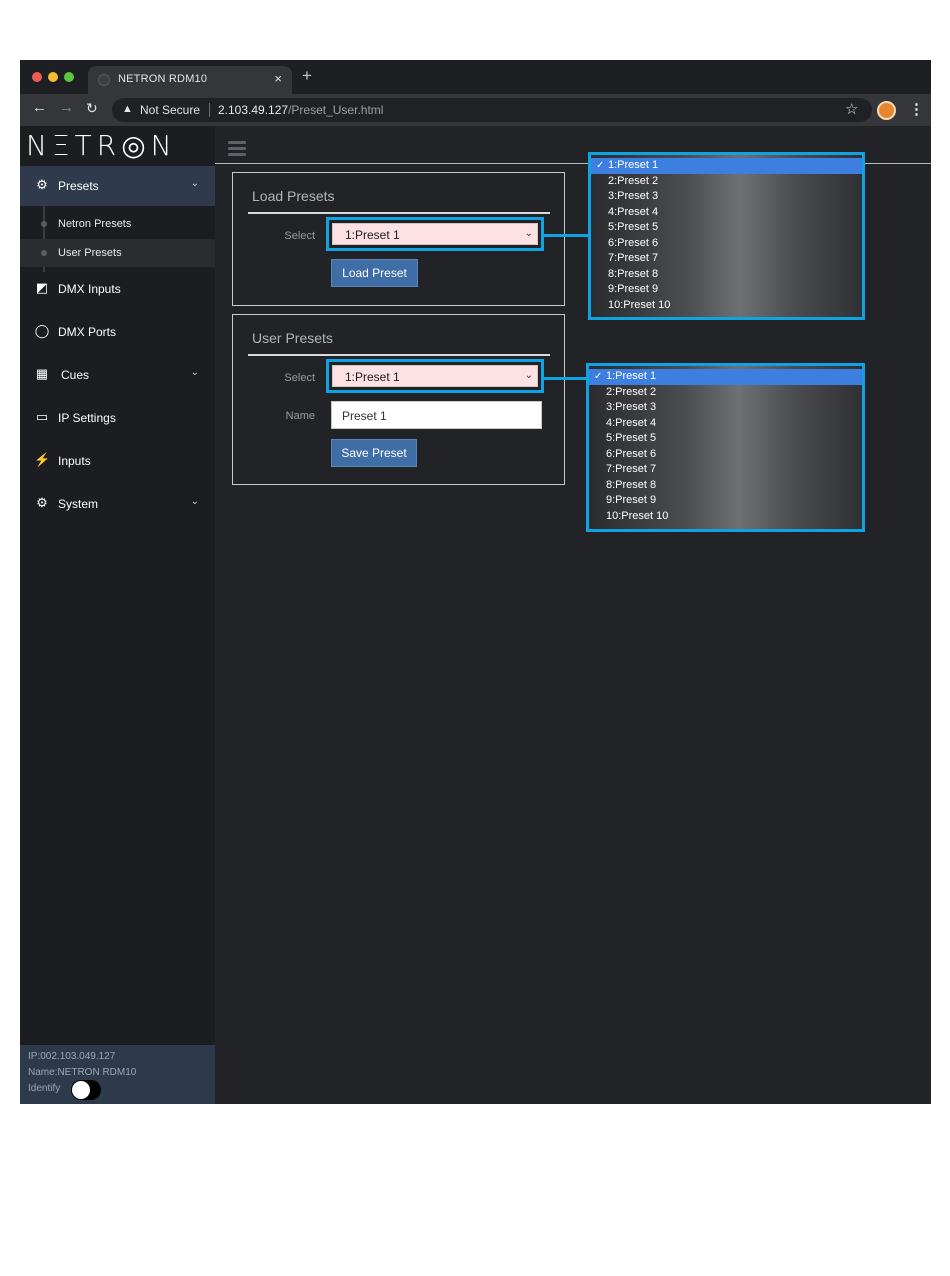  I want to click on name-label: Name, so click(300, 416).